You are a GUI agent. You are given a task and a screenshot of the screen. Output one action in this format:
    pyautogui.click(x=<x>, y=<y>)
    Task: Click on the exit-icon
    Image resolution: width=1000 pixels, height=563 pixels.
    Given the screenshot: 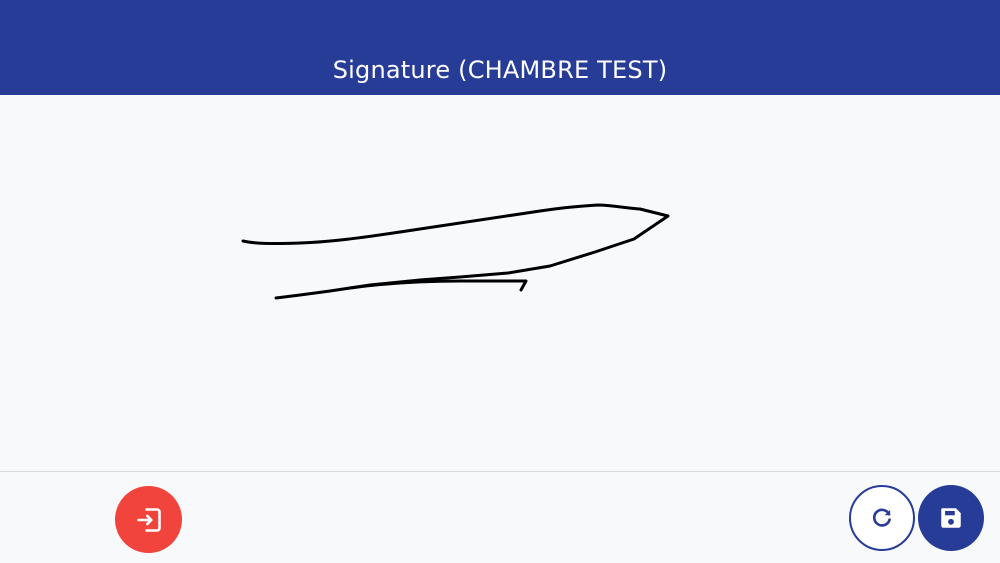 What is the action you would take?
    pyautogui.click(x=149, y=520)
    